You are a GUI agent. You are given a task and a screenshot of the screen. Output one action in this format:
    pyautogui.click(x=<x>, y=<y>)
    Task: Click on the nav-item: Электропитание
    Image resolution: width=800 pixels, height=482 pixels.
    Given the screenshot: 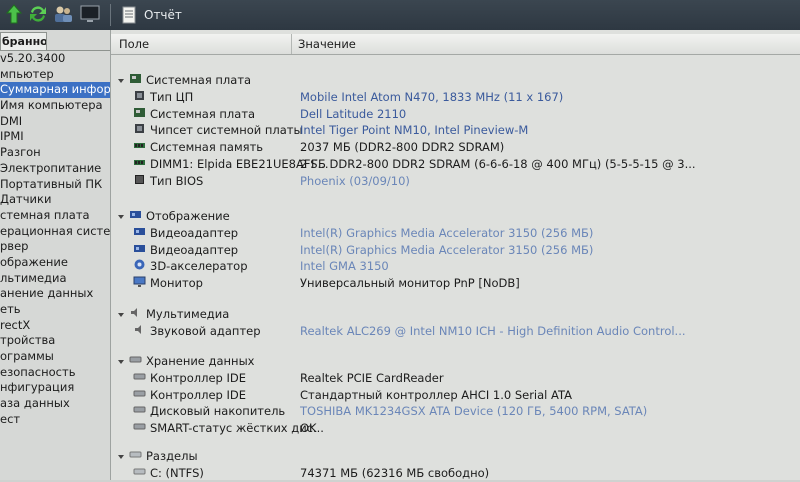 What is the action you would take?
    pyautogui.click(x=55, y=169)
    